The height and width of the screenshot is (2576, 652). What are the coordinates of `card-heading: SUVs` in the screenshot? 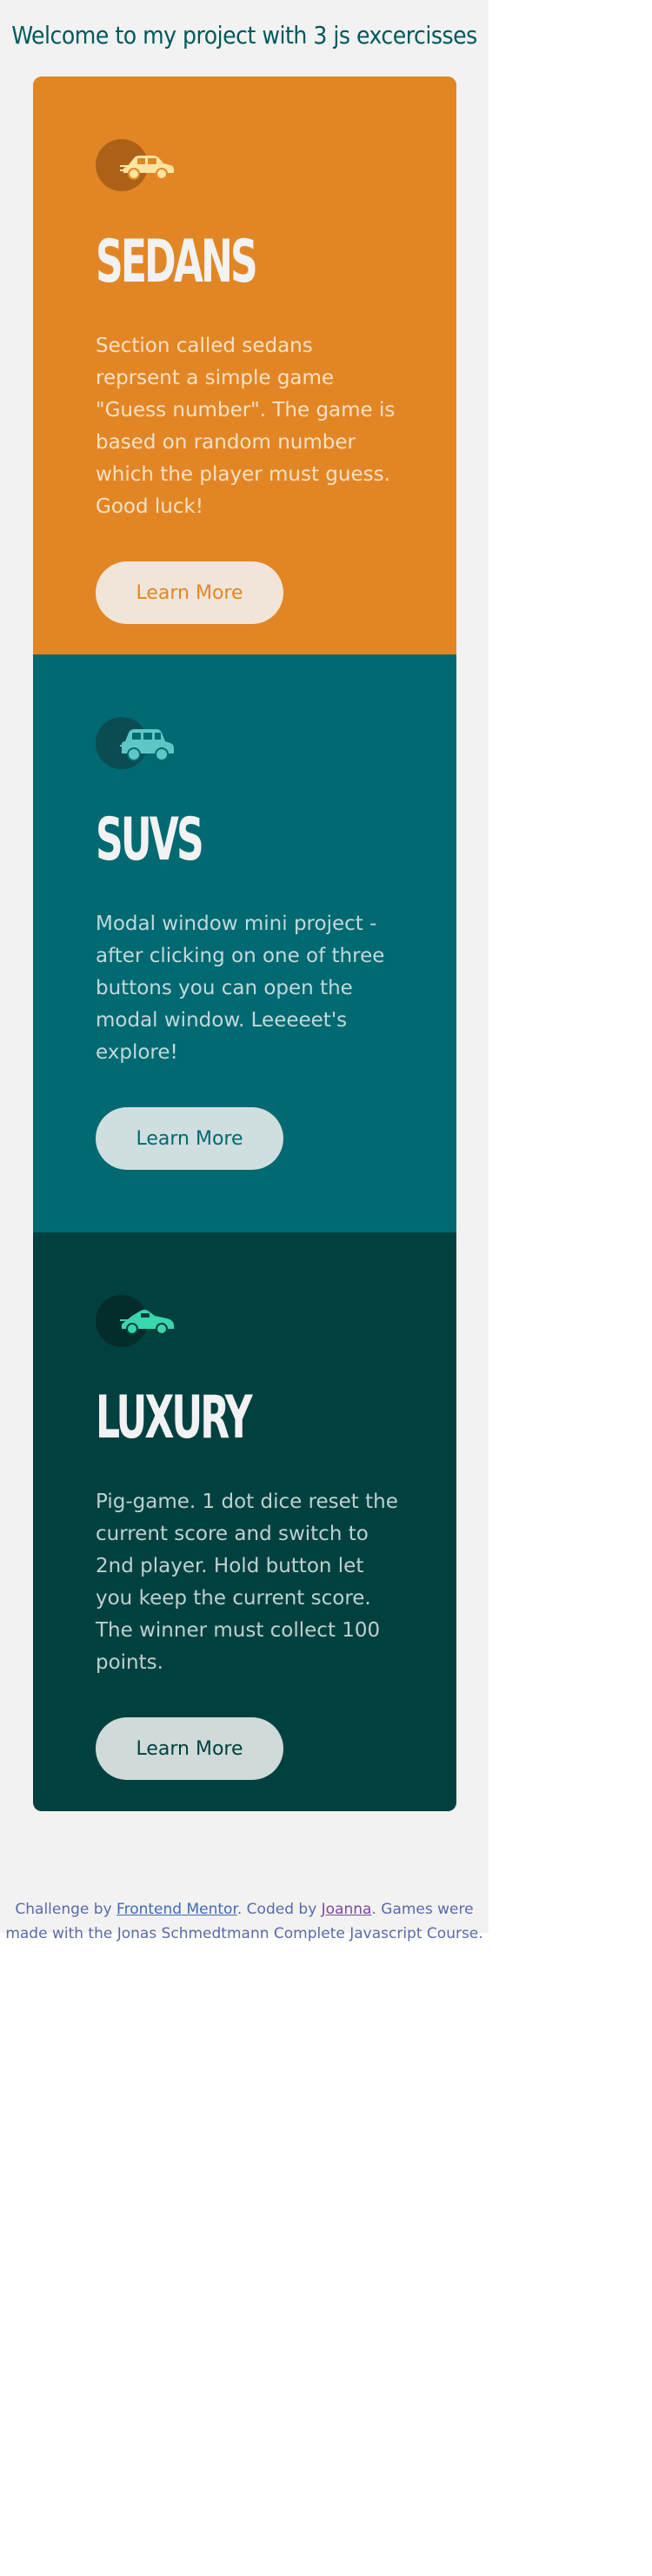 It's located at (150, 840).